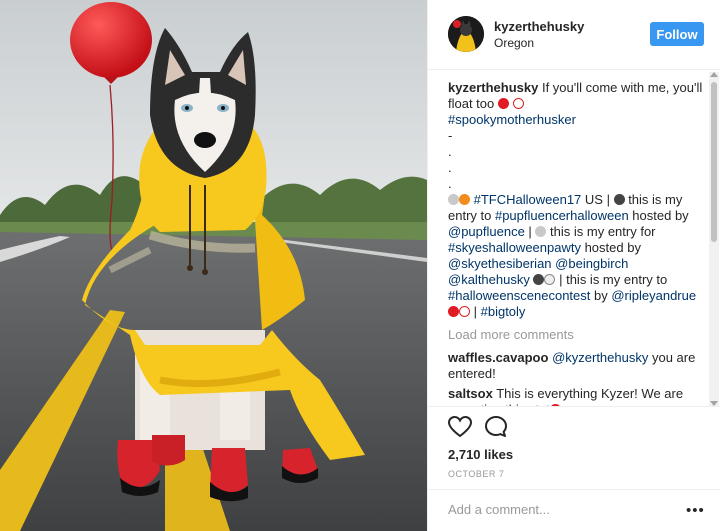 Image resolution: width=720 pixels, height=531 pixels. What do you see at coordinates (464, 199) in the screenshot?
I see `pumpkin-icon` at bounding box center [464, 199].